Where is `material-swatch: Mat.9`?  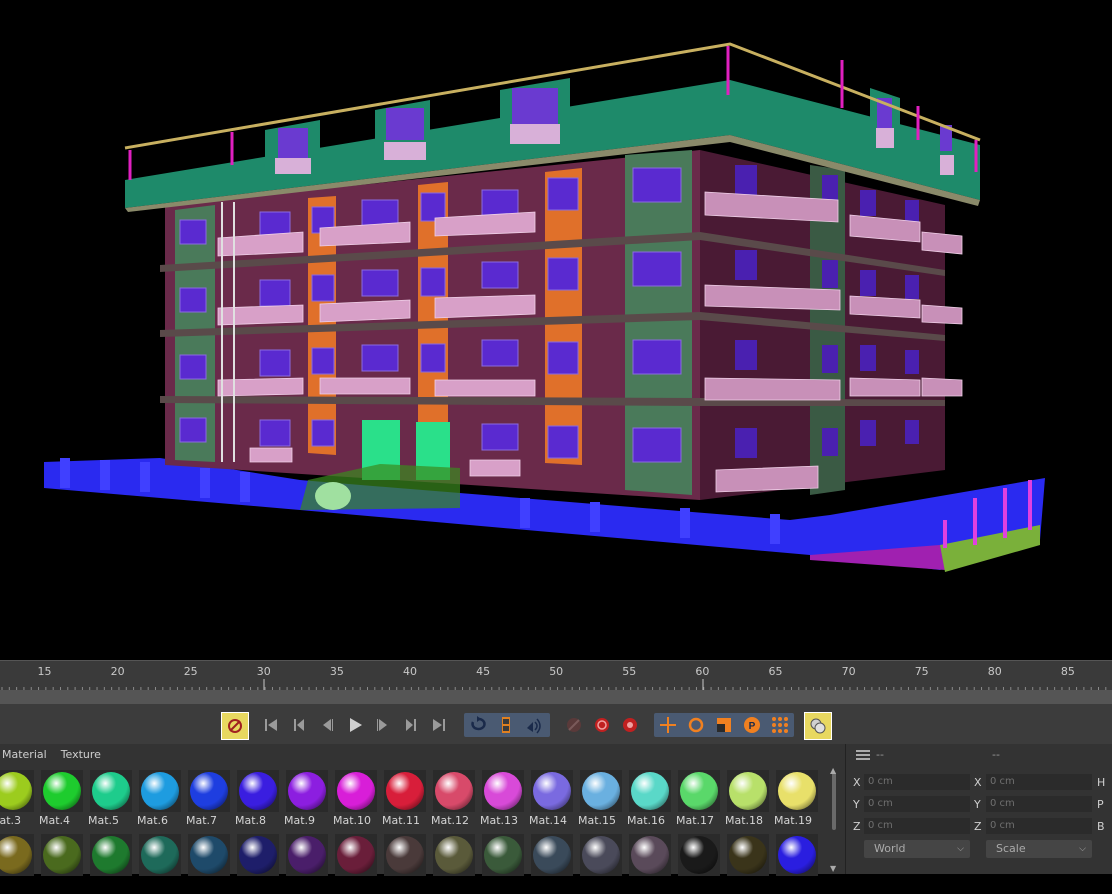 material-swatch: Mat.9 is located at coordinates (307, 799).